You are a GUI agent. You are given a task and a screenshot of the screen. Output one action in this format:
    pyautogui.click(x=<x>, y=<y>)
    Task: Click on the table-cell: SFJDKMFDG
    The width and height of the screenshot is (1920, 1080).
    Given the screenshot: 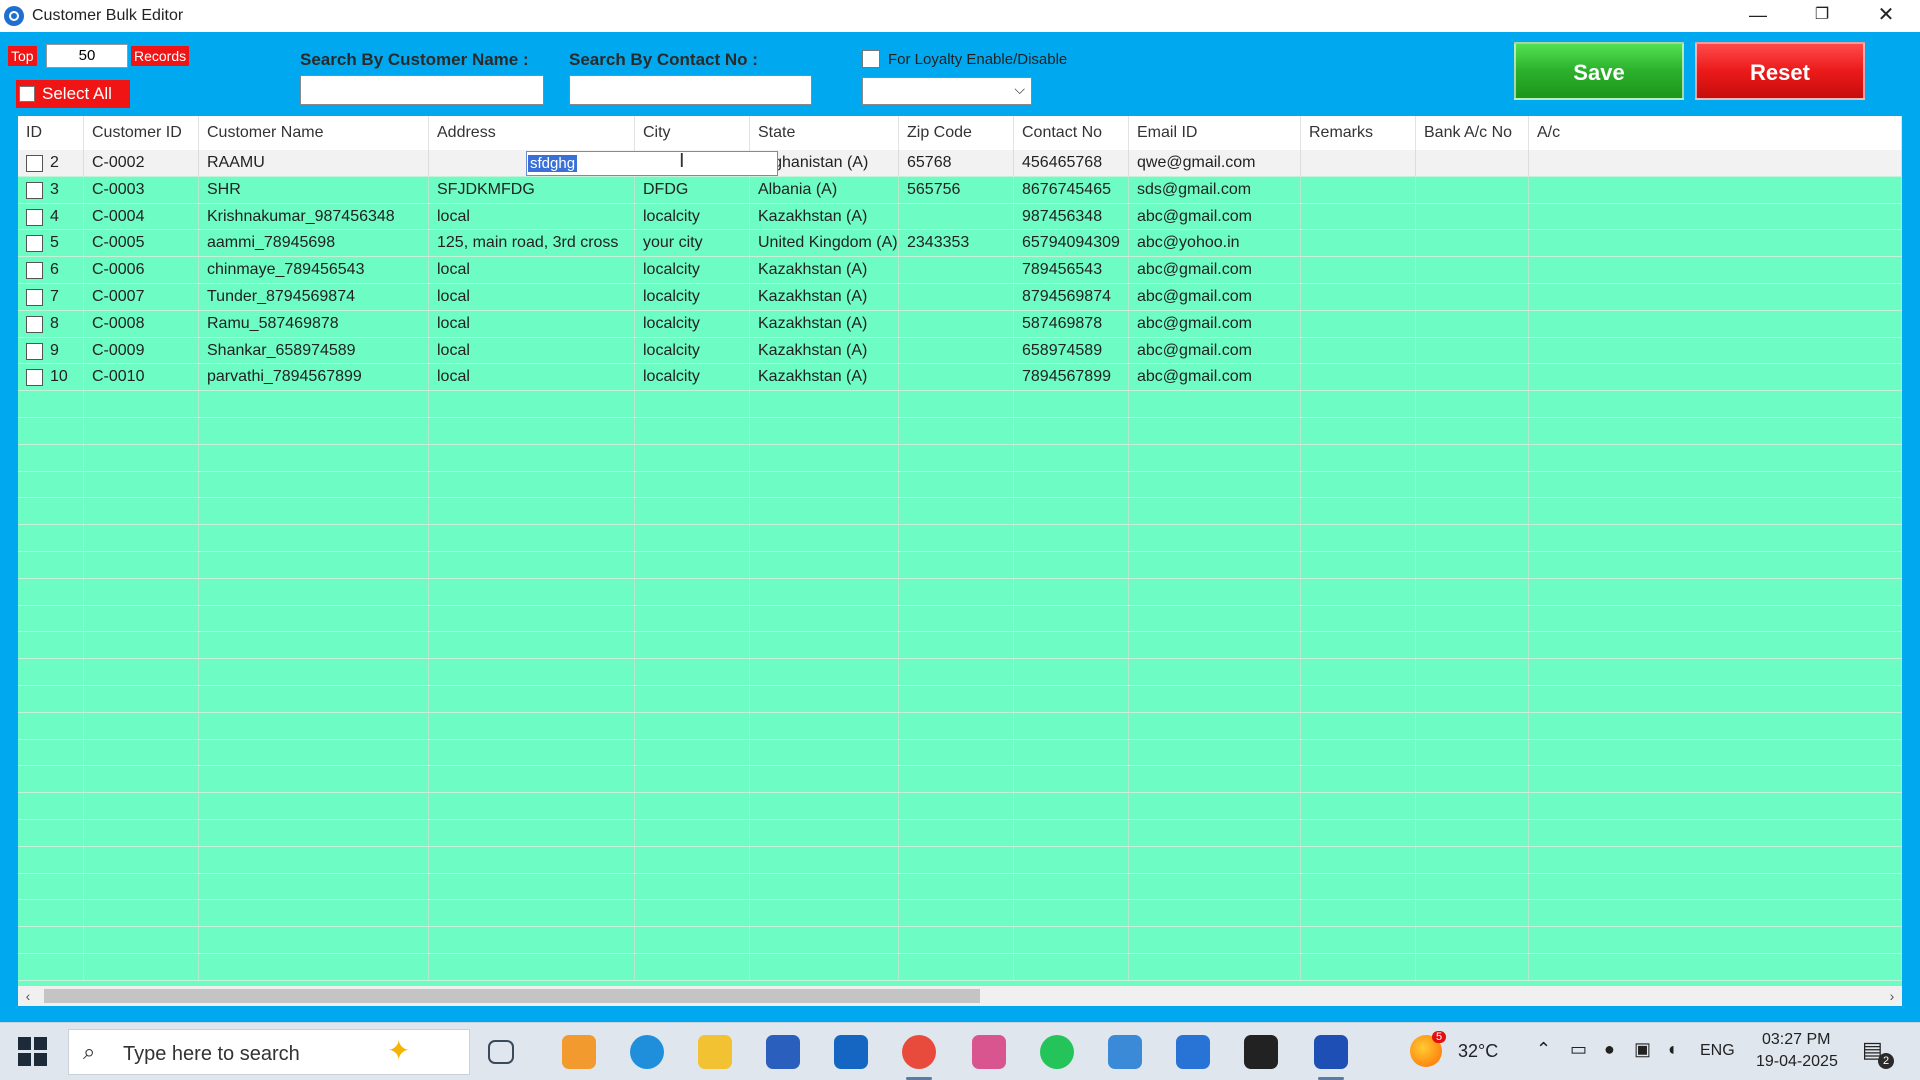 What is the action you would take?
    pyautogui.click(x=532, y=189)
    